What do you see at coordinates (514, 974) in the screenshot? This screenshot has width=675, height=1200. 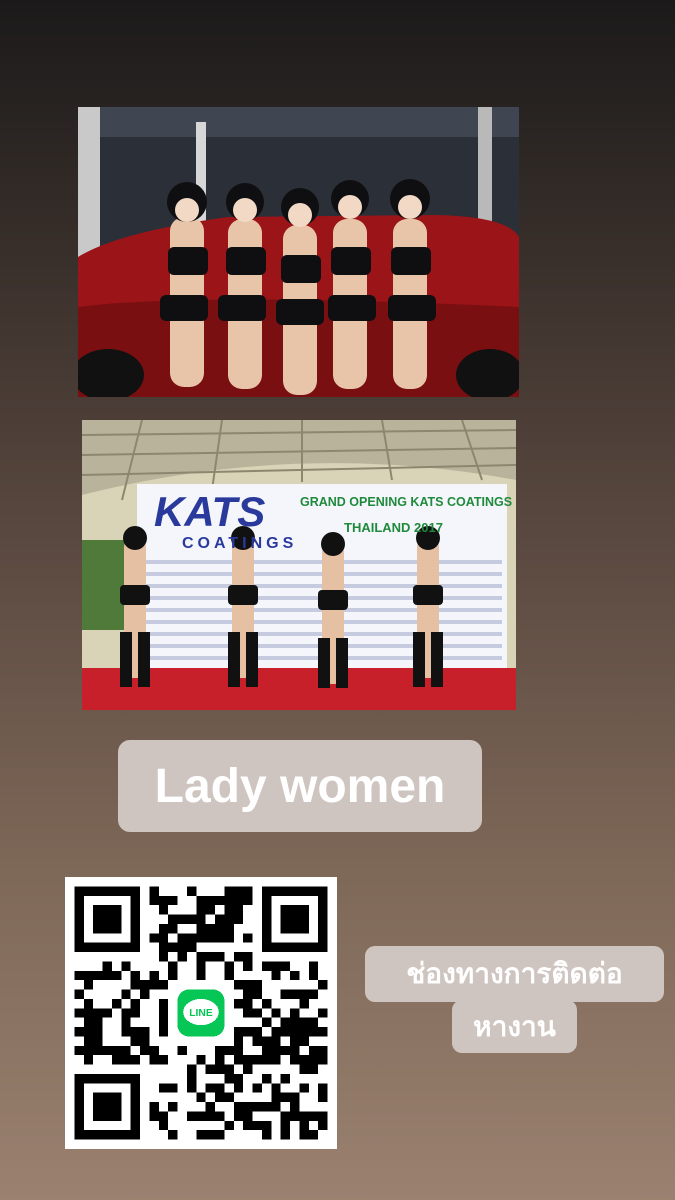 I see `contact-channel-label: ช่องทางการติดต่อ` at bounding box center [514, 974].